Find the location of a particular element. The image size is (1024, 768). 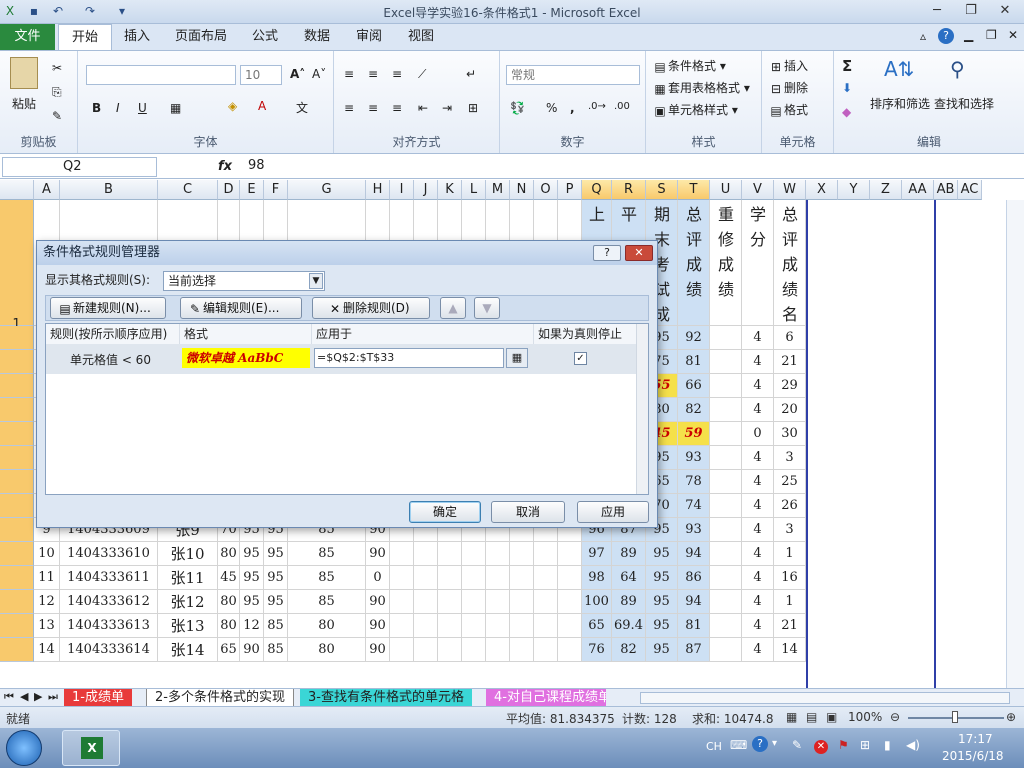

tab-formulas: 公式 is located at coordinates (265, 37).